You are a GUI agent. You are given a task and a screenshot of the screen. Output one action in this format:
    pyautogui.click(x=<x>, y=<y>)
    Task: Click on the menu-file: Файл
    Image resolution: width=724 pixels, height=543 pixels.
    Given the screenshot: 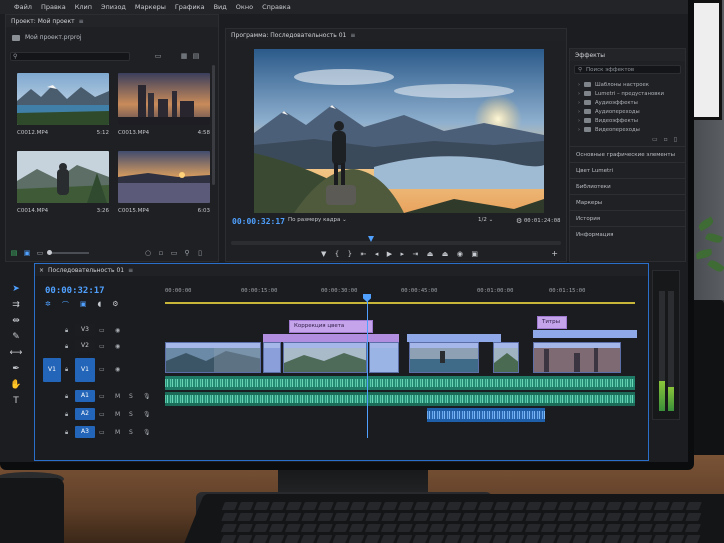 What is the action you would take?
    pyautogui.click(x=23, y=7)
    